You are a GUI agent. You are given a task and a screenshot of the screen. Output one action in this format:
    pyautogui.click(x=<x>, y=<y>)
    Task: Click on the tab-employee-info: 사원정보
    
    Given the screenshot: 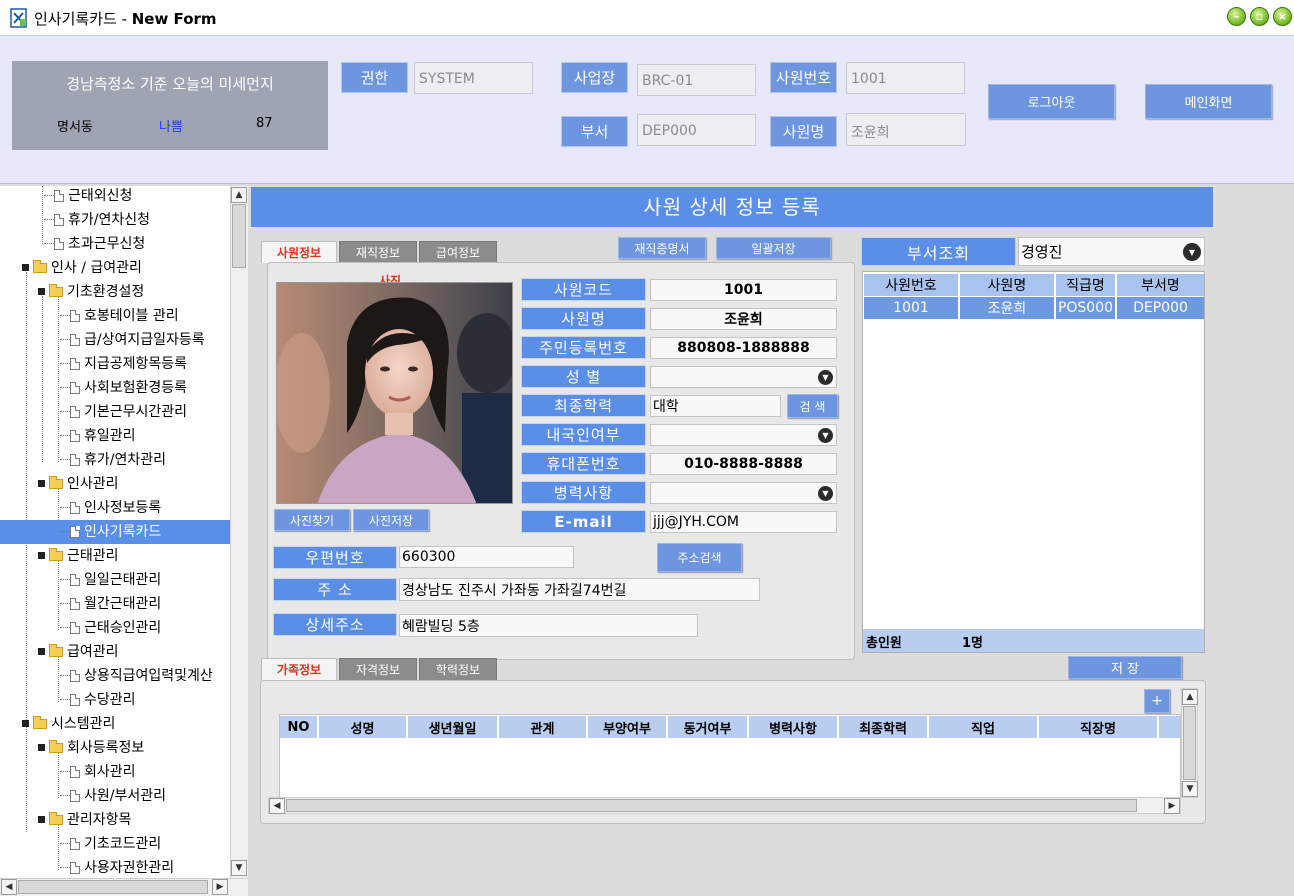 What is the action you would take?
    pyautogui.click(x=299, y=252)
    